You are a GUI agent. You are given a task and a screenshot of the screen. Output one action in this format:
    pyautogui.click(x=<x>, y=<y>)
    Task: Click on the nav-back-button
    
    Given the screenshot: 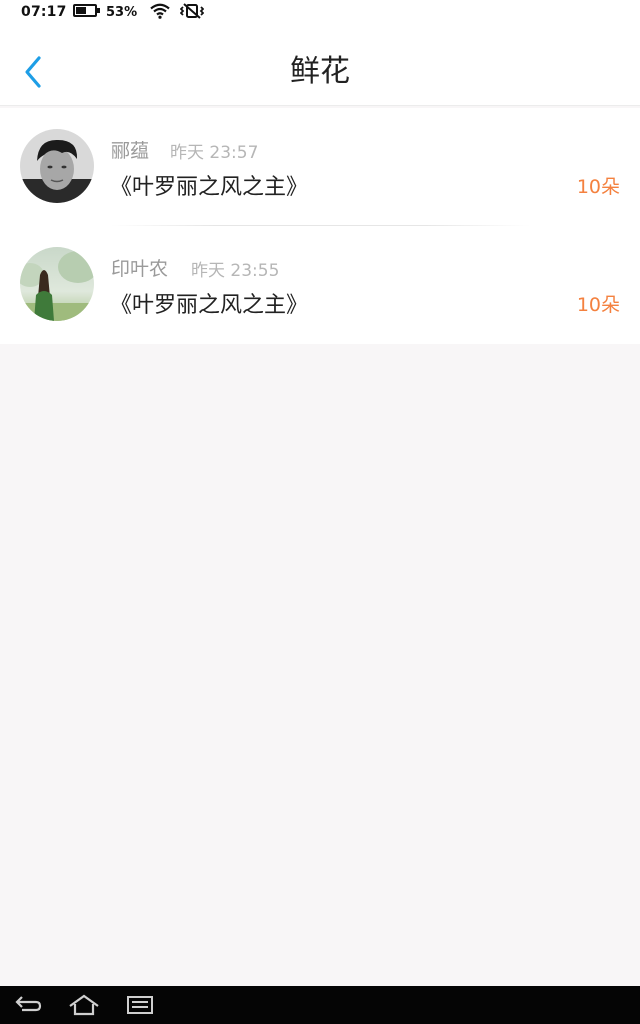 What is the action you would take?
    pyautogui.click(x=28, y=1005)
    